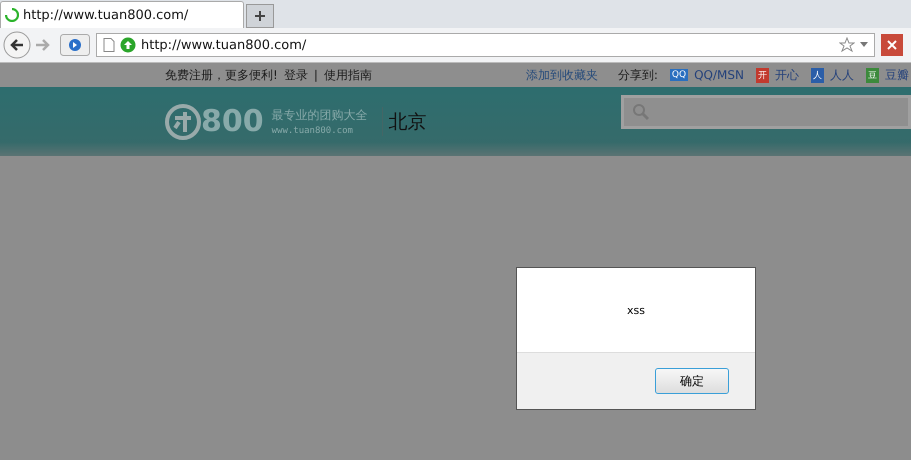  Describe the element at coordinates (17, 45) in the screenshot. I see `back-button` at that location.